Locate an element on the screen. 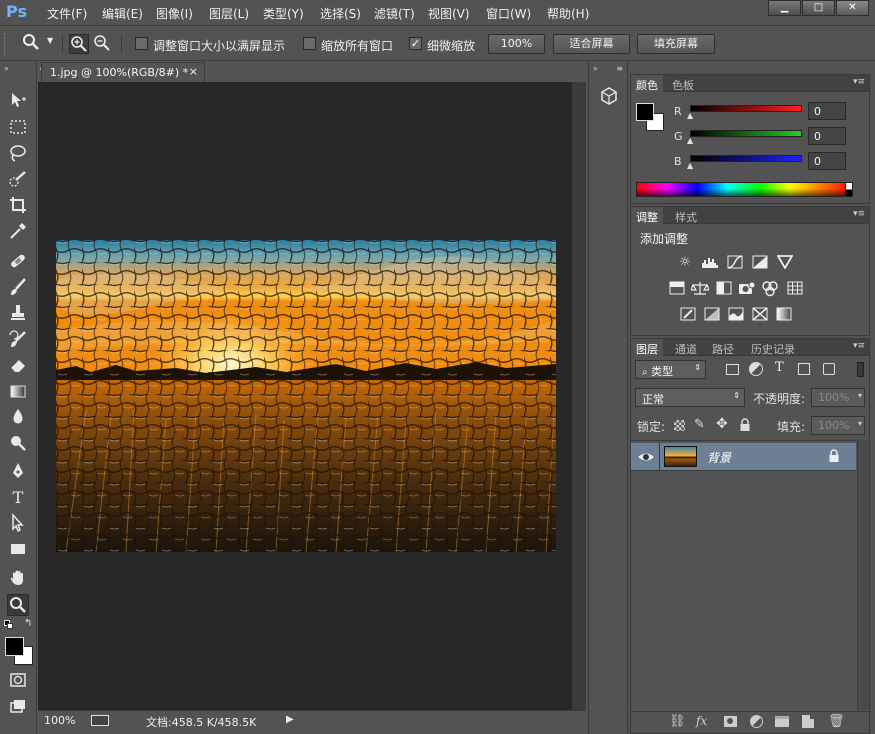 The width and height of the screenshot is (875, 734). layer-name: 背景 is located at coordinates (719, 457).